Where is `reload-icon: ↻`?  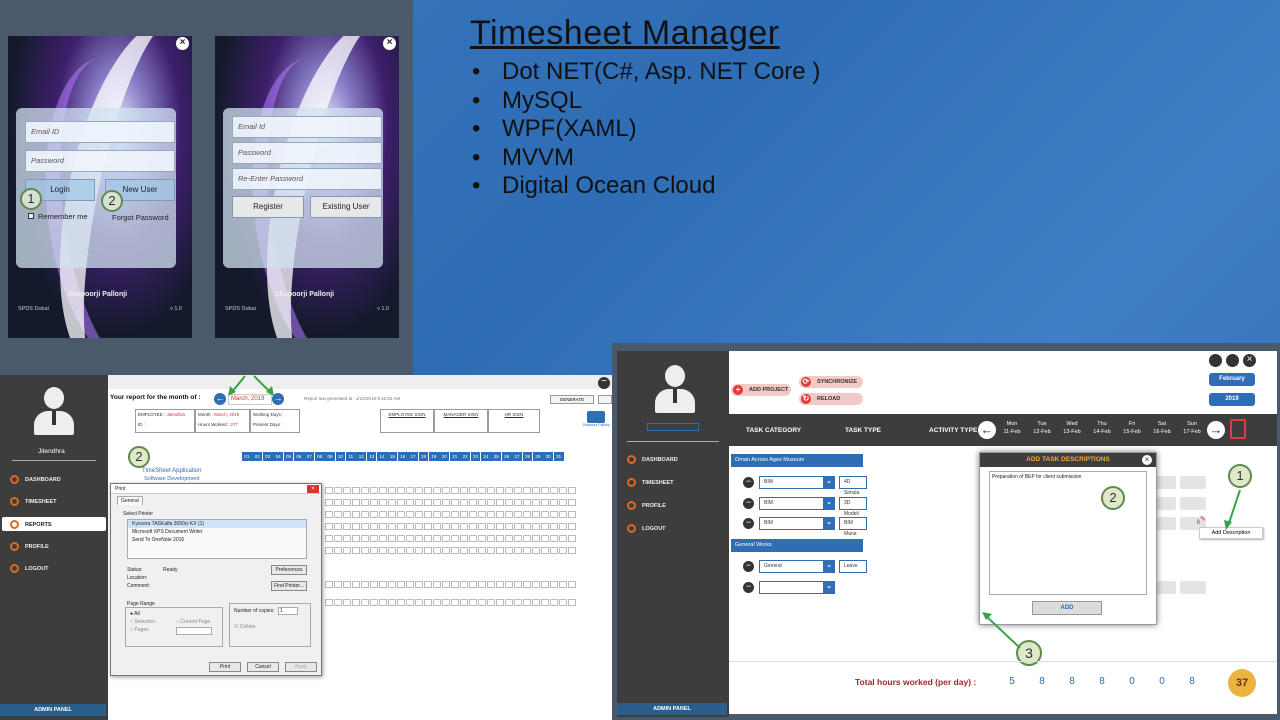 reload-icon: ↻ is located at coordinates (806, 399).